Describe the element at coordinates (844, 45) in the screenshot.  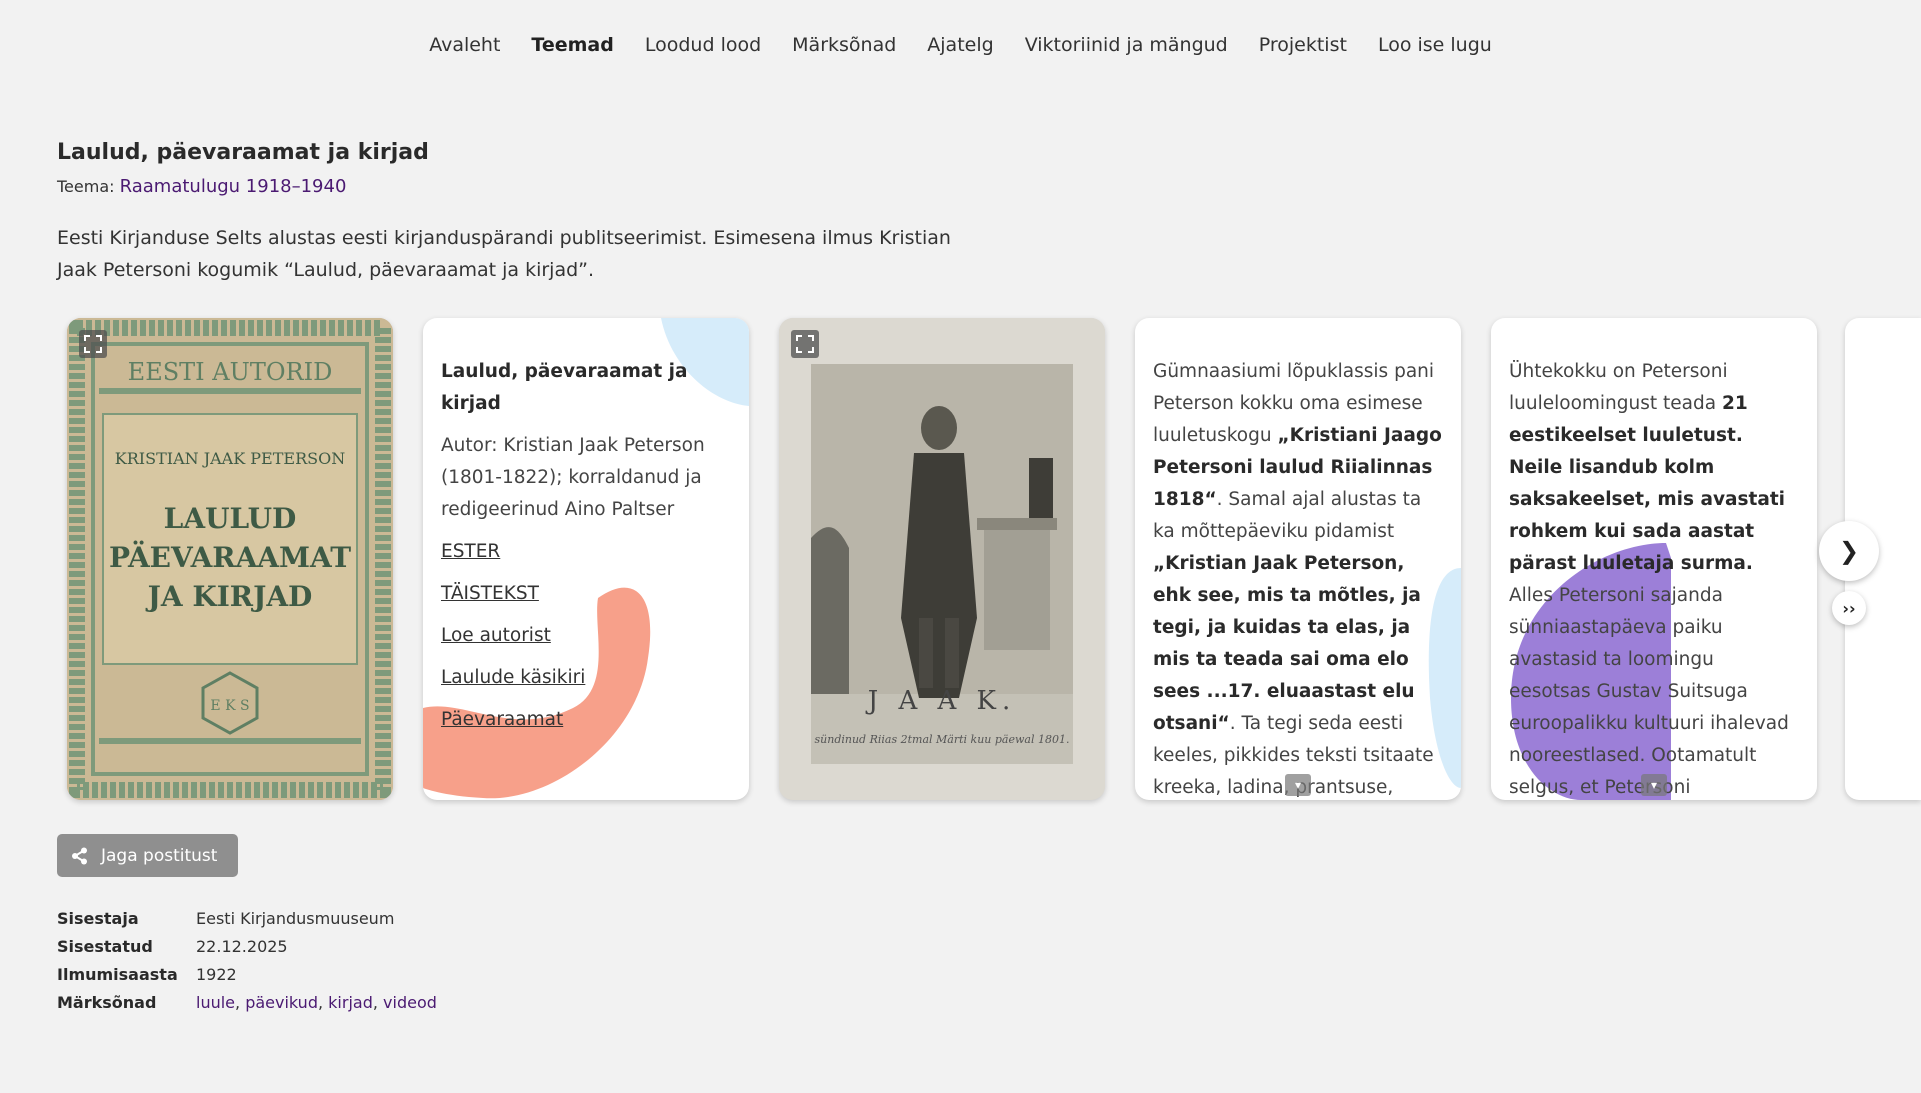
I see `nav-marksonad: Märksõnad` at that location.